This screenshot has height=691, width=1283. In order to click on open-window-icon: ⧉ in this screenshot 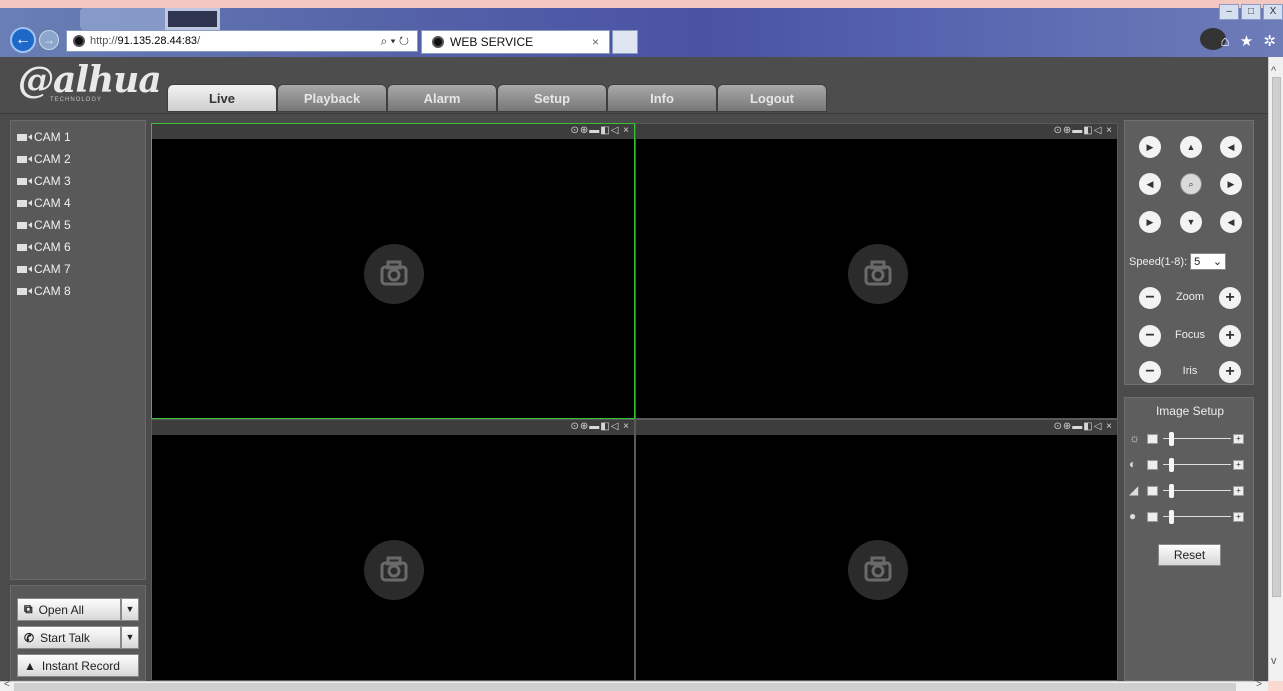, I will do `click(28, 609)`.